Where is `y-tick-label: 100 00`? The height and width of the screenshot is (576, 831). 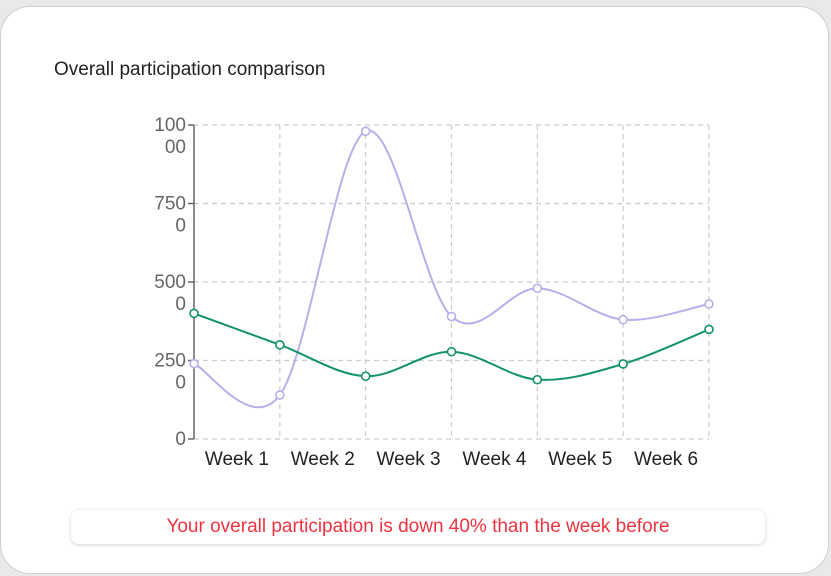
y-tick-label: 100 00 is located at coordinates (170, 136).